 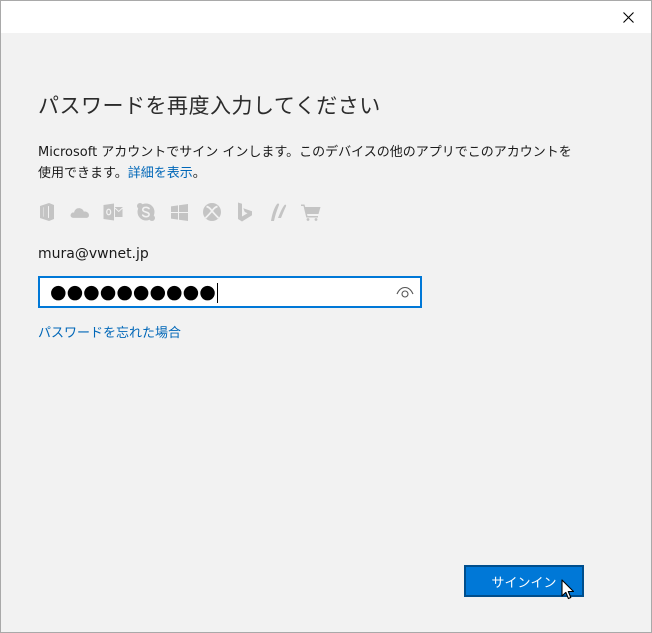 I want to click on close-icon, so click(x=628, y=17).